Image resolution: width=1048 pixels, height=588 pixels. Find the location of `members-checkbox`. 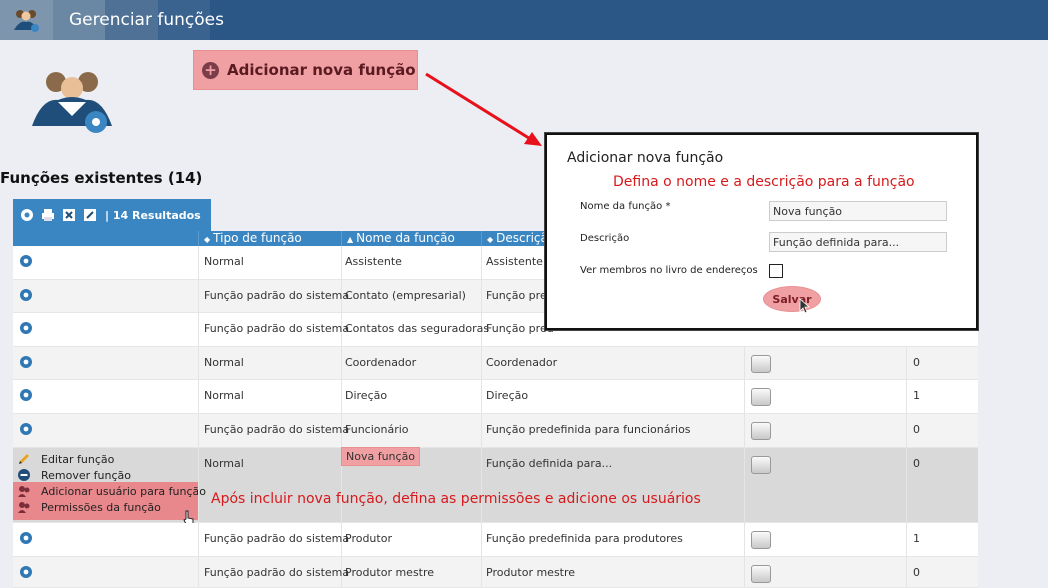

members-checkbox is located at coordinates (776, 271).